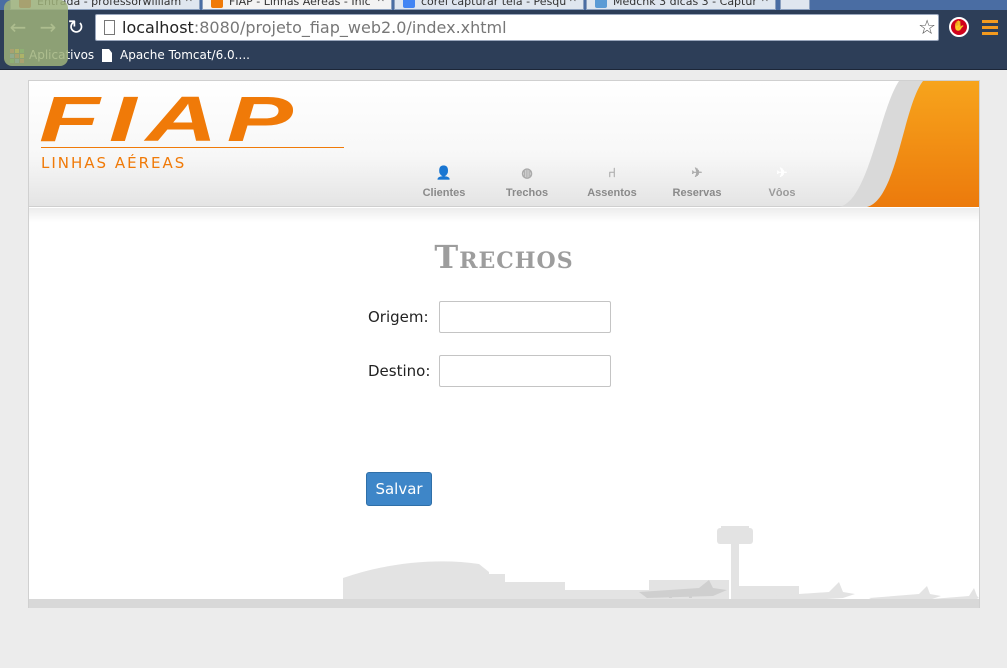 The image size is (1007, 668). What do you see at coordinates (192, 147) in the screenshot?
I see `logo-divider` at bounding box center [192, 147].